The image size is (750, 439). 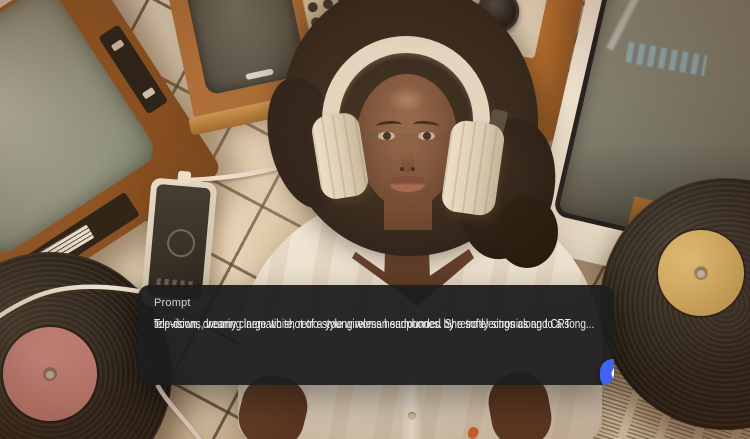 I want to click on vinyl-left-spindle-hole, so click(x=50, y=374).